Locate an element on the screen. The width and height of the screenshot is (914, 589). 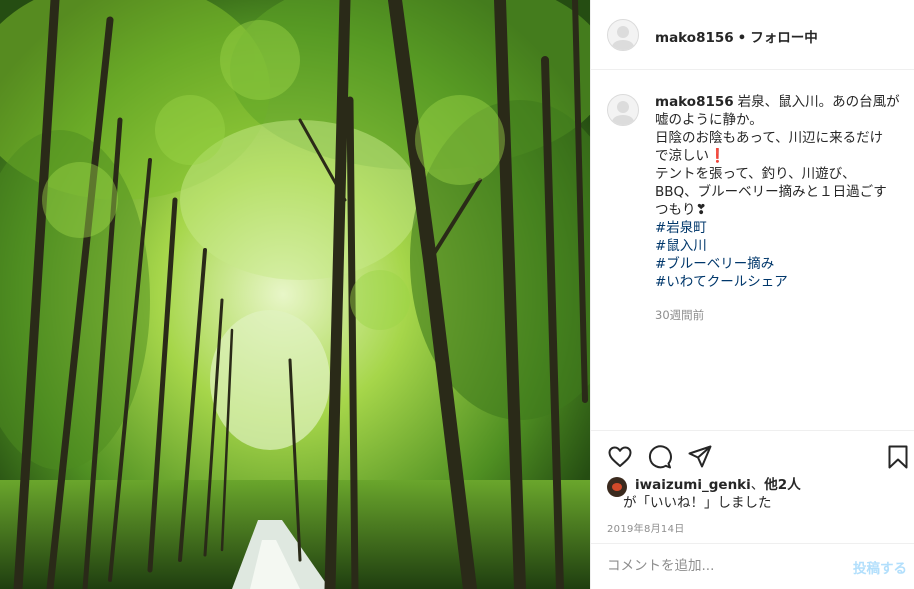
author-username: mako8156 is located at coordinates (694, 38).